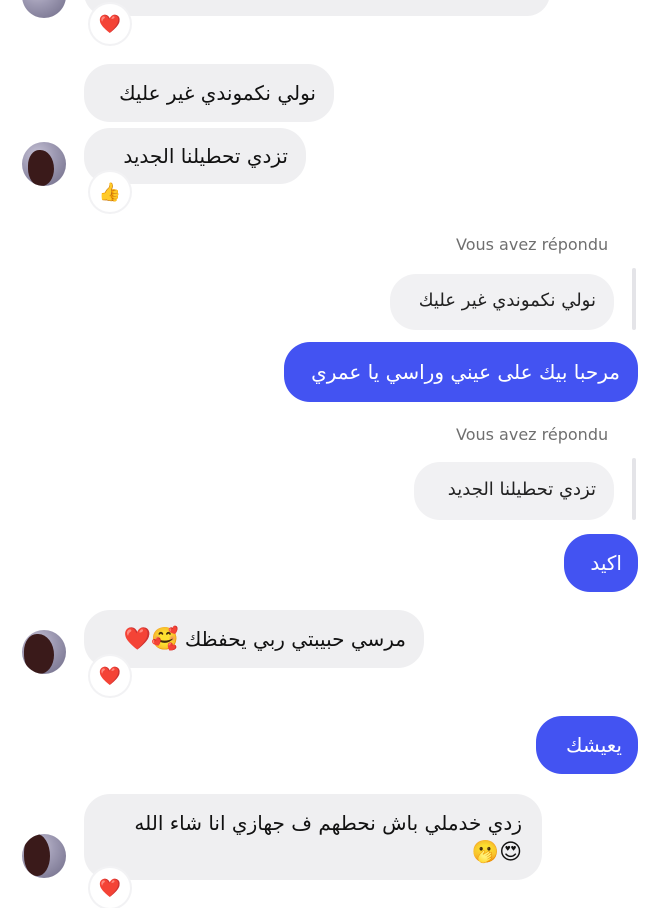 This screenshot has width=650, height=908. I want to click on reaction-thumbs-up: 👍, so click(110, 192).